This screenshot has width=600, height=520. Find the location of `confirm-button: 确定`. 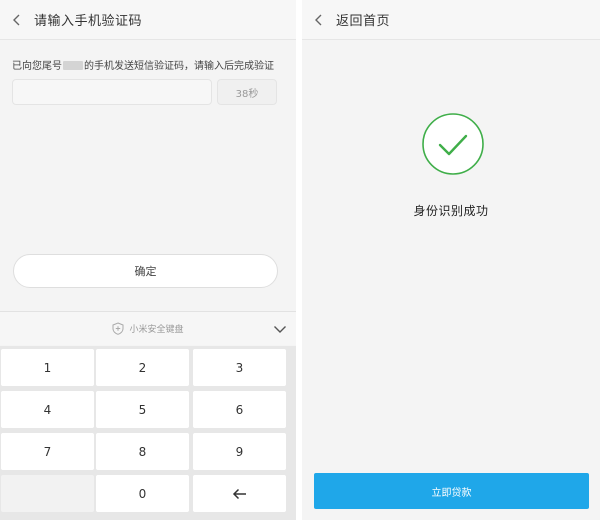

confirm-button: 确定 is located at coordinates (145, 271).